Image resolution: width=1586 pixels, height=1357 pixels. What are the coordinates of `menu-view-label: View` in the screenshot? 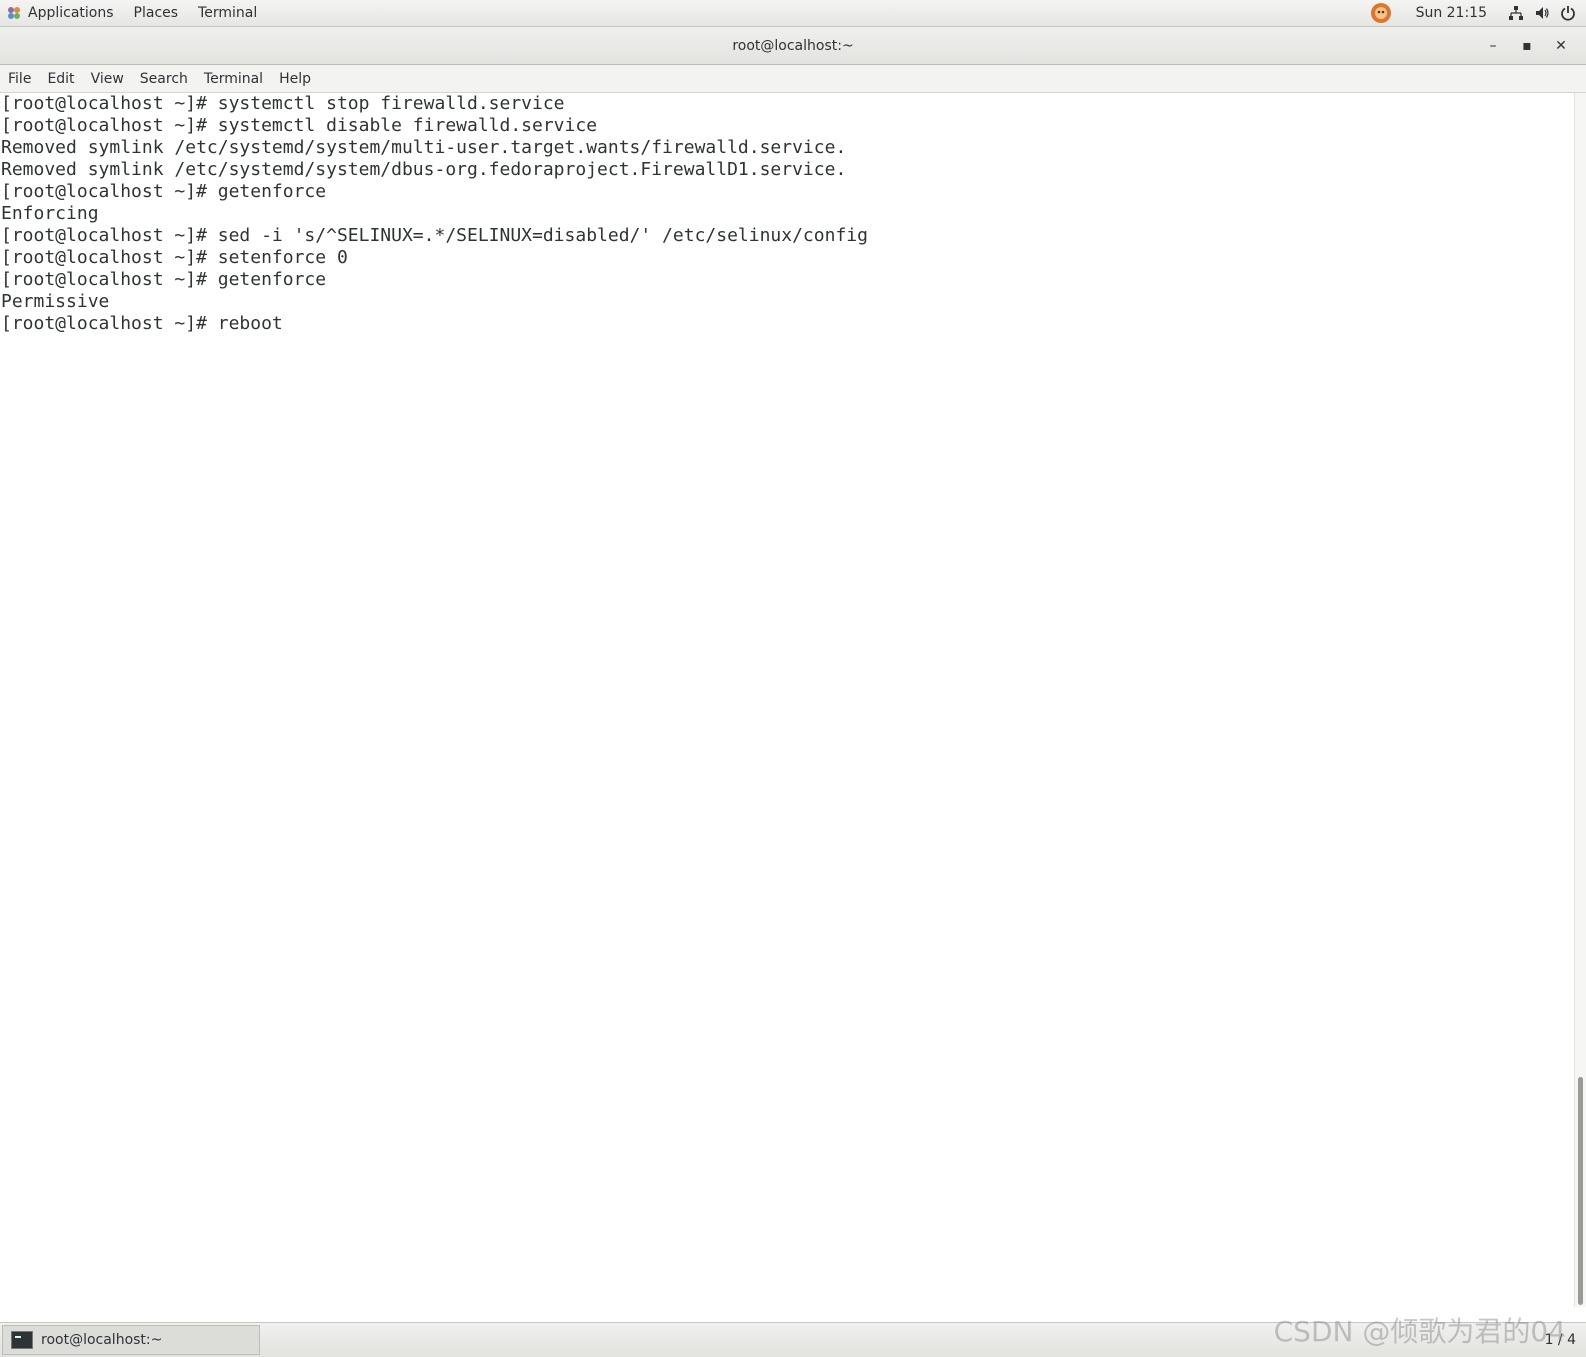 It's located at (107, 78).